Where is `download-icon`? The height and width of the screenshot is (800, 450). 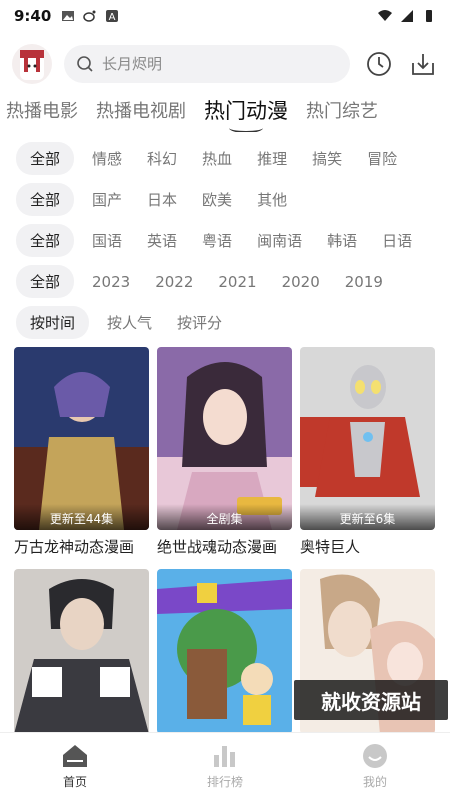
download-icon is located at coordinates (423, 64).